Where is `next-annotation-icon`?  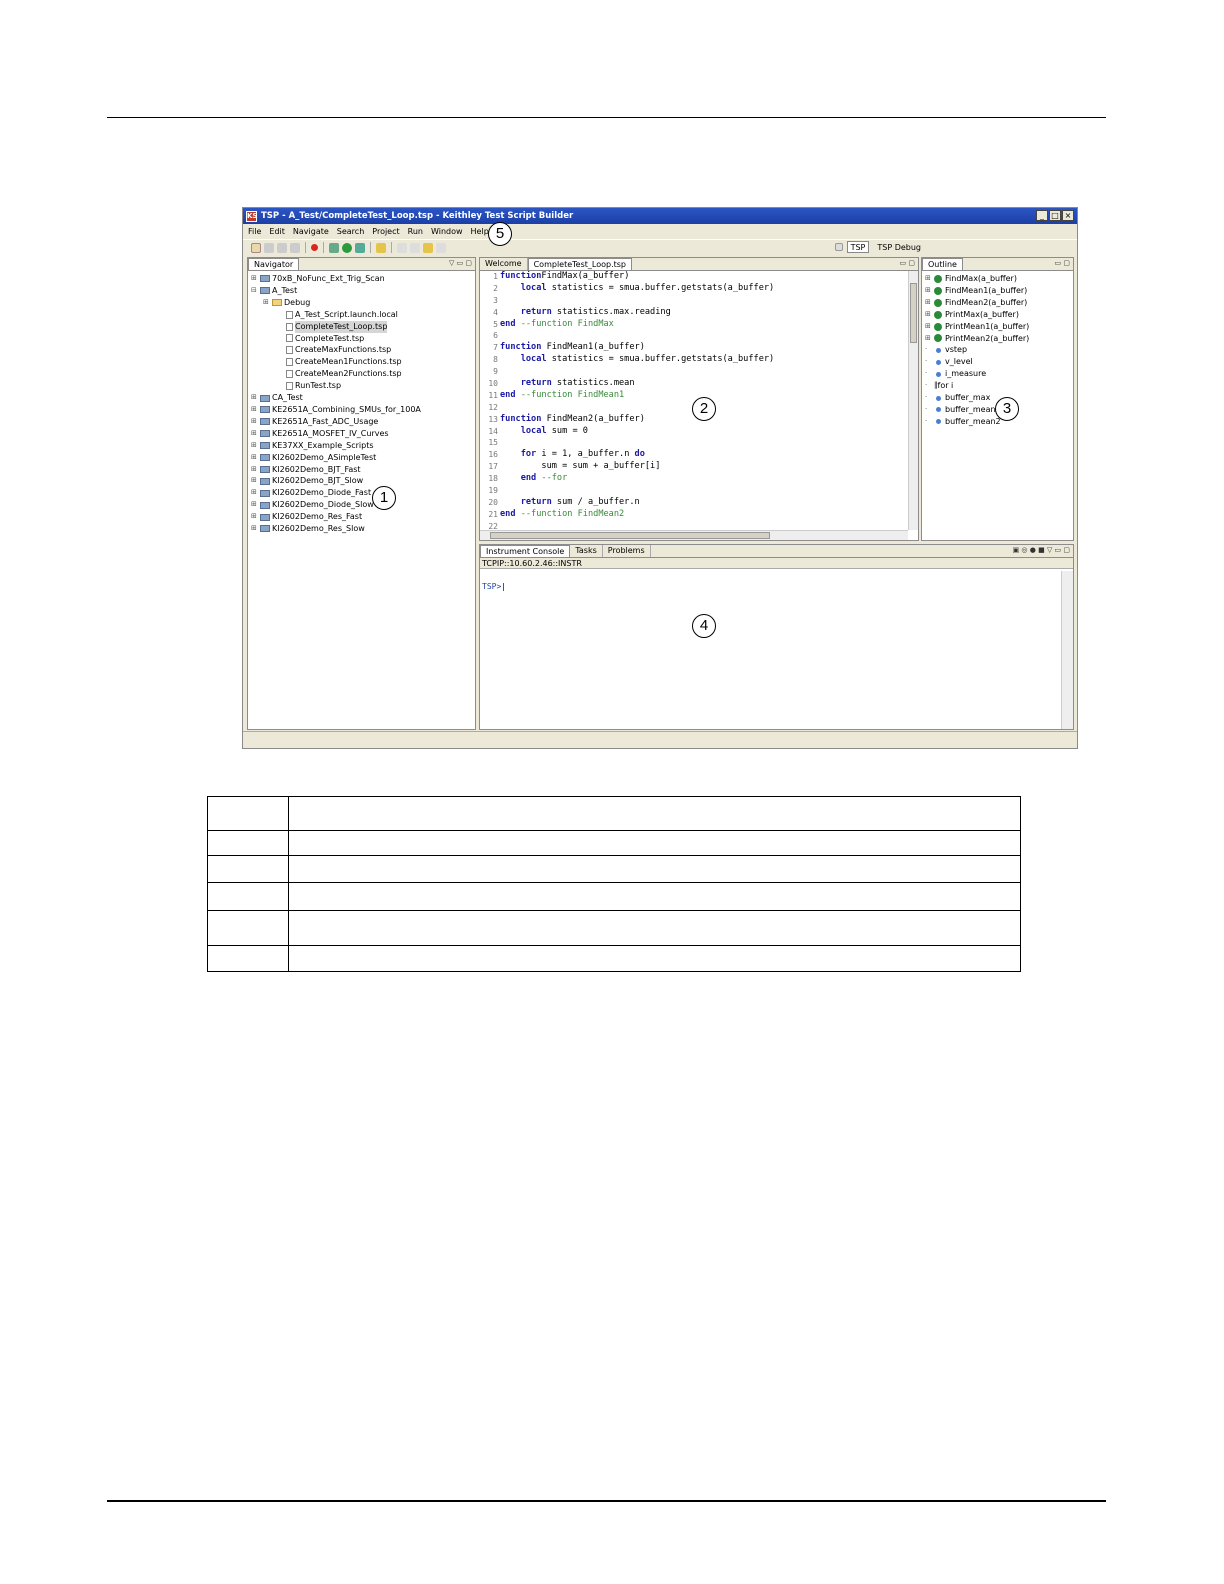 next-annotation-icon is located at coordinates (402, 247).